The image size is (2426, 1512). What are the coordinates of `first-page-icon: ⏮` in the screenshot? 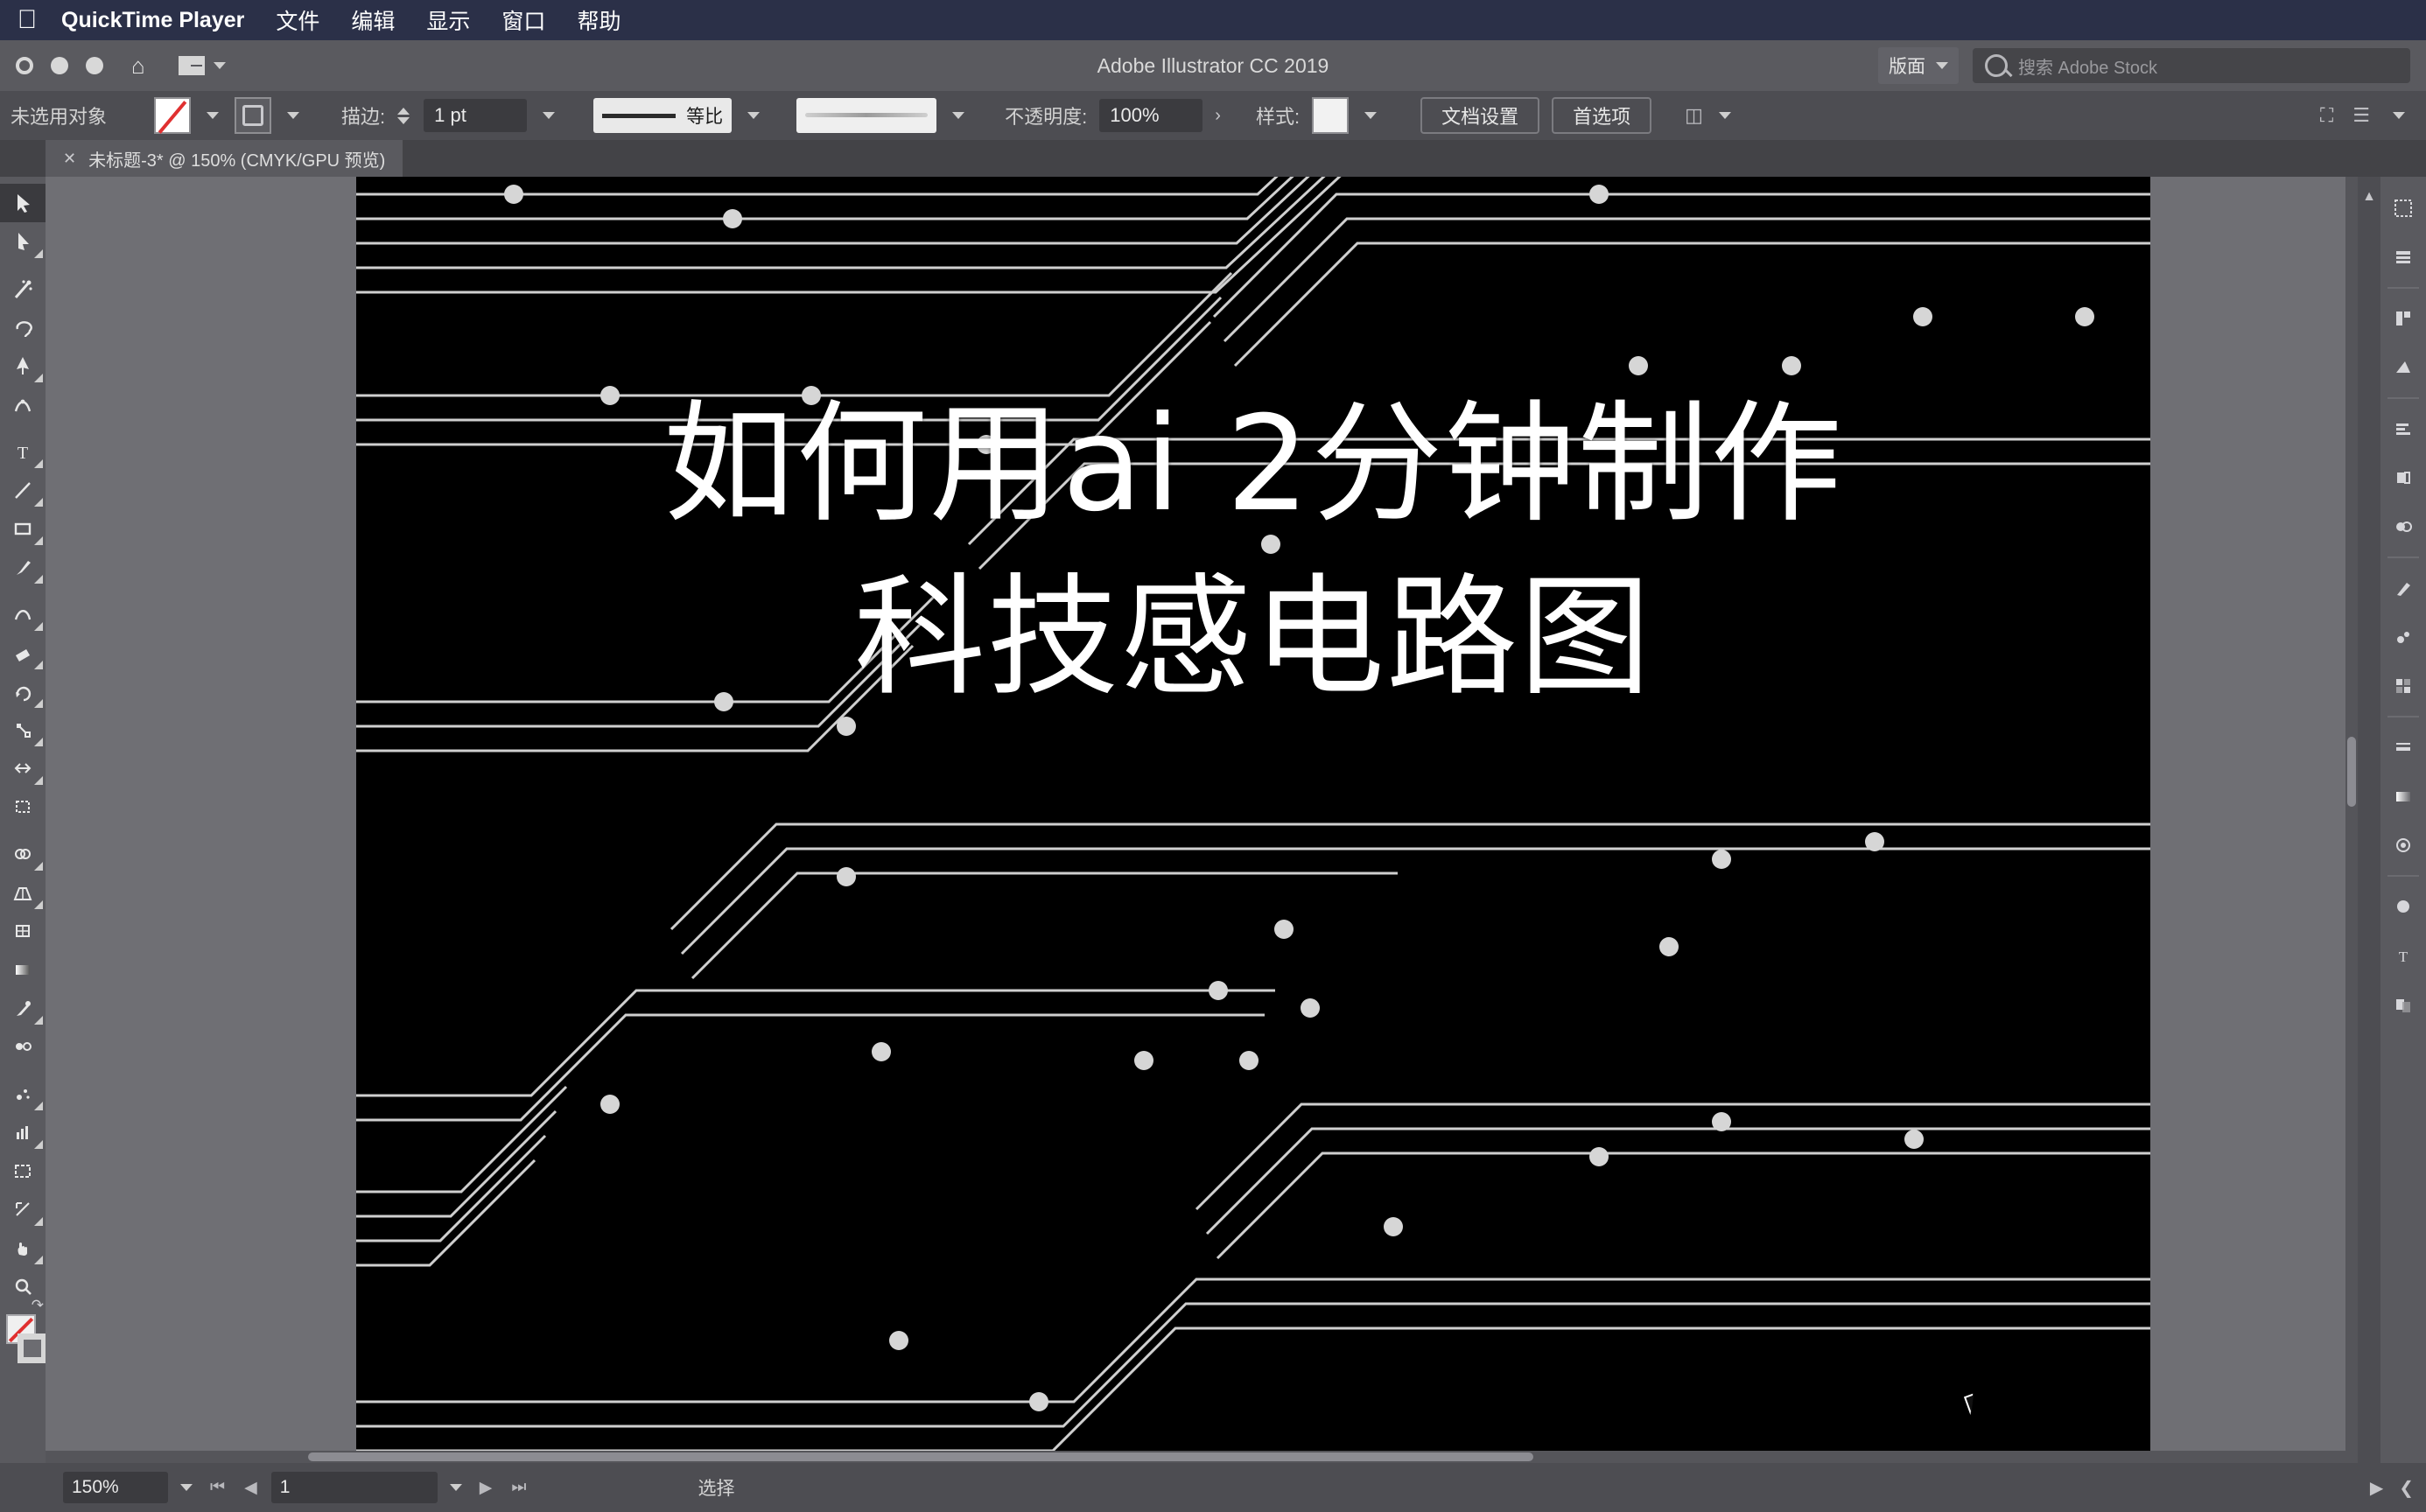 It's located at (217, 1487).